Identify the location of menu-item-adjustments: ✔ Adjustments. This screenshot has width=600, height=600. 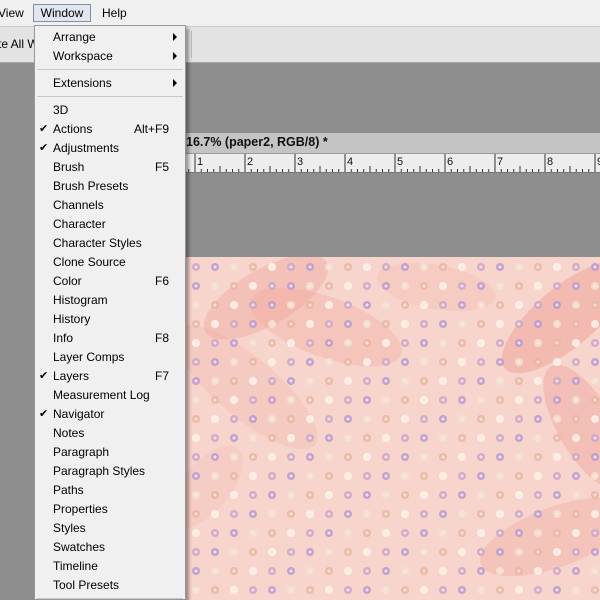
(110, 148).